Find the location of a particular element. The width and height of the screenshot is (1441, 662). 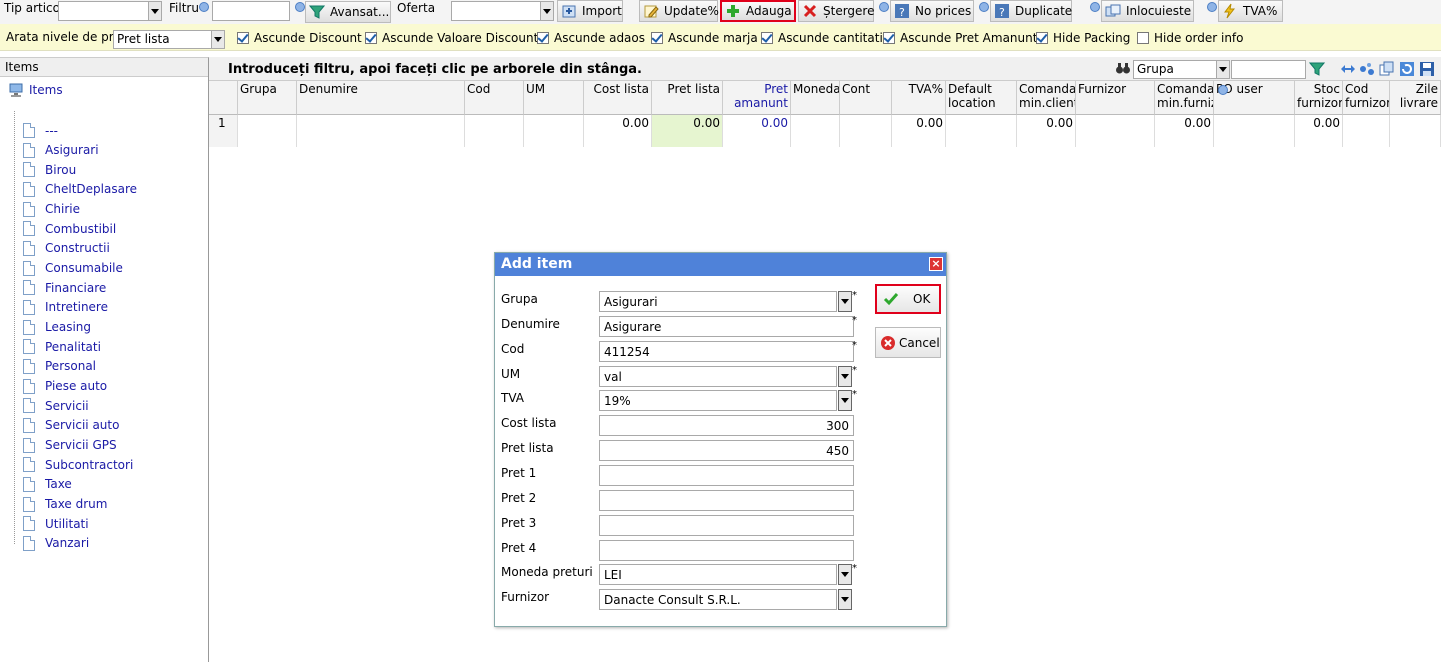

duplicate-button: ? Duplicate is located at coordinates (1031, 11).